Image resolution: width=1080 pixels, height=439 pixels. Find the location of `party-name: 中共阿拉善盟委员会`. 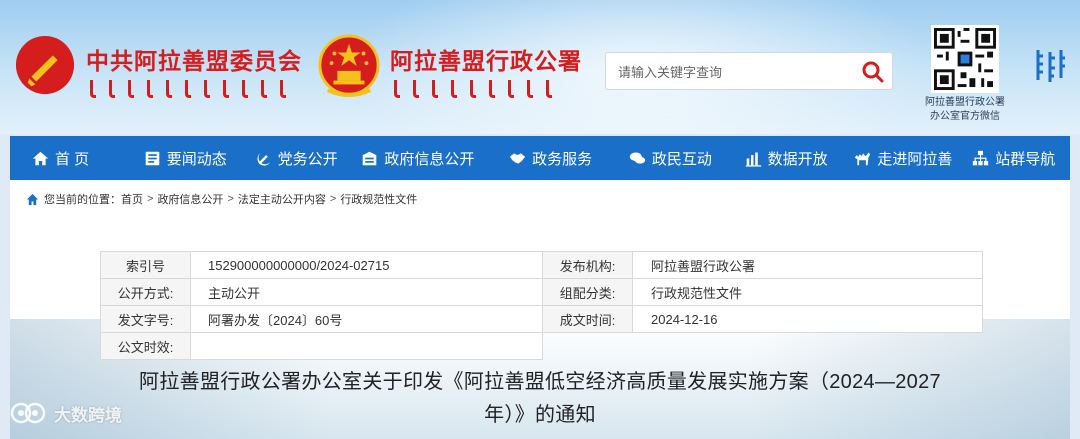

party-name: 中共阿拉善盟委员会 is located at coordinates (194, 61).